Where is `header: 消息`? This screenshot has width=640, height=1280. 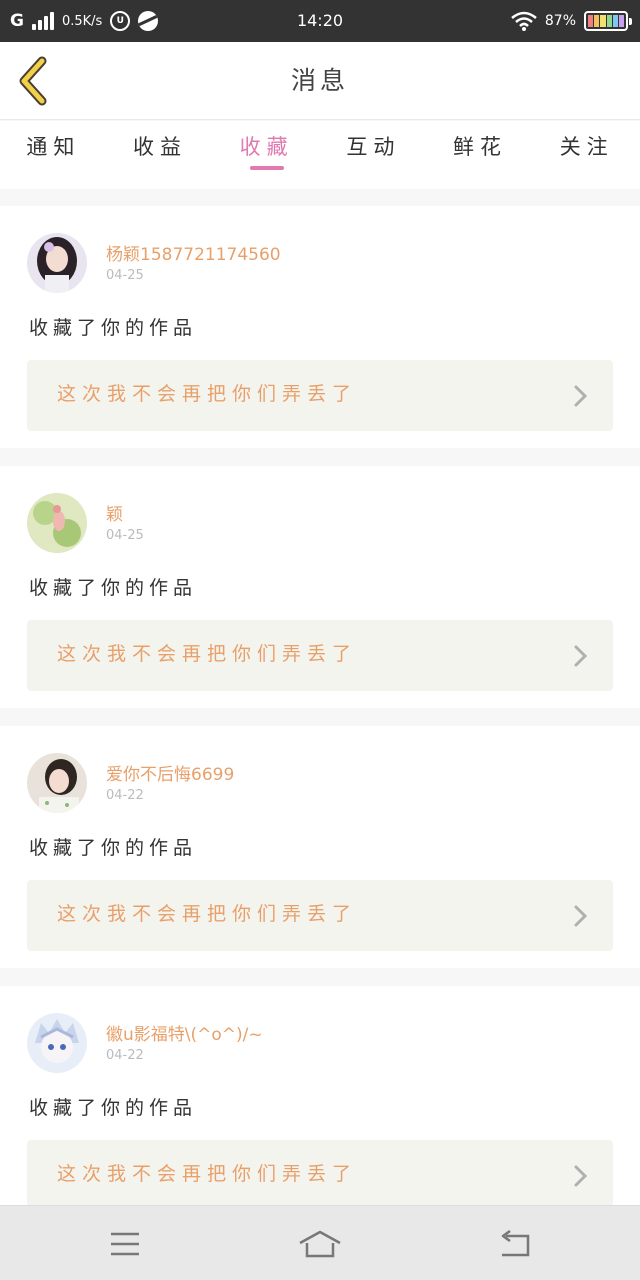
header: 消息 is located at coordinates (320, 81).